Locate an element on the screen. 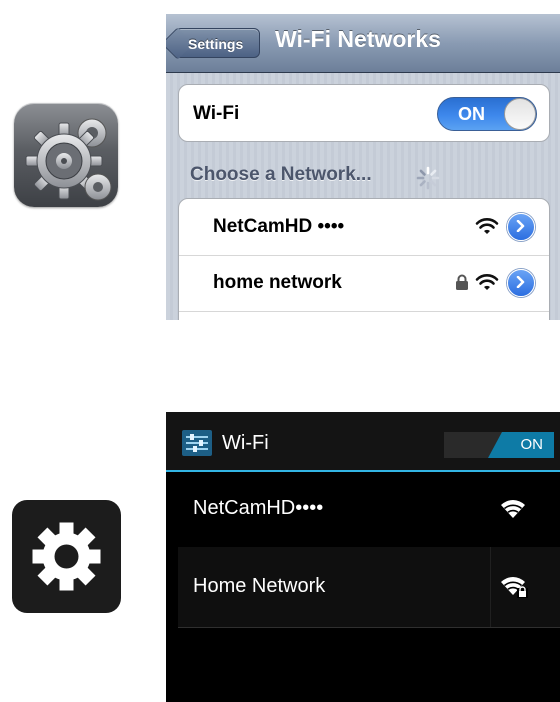 Image resolution: width=560 pixels, height=702 pixels. row-divider is located at coordinates (490, 587).